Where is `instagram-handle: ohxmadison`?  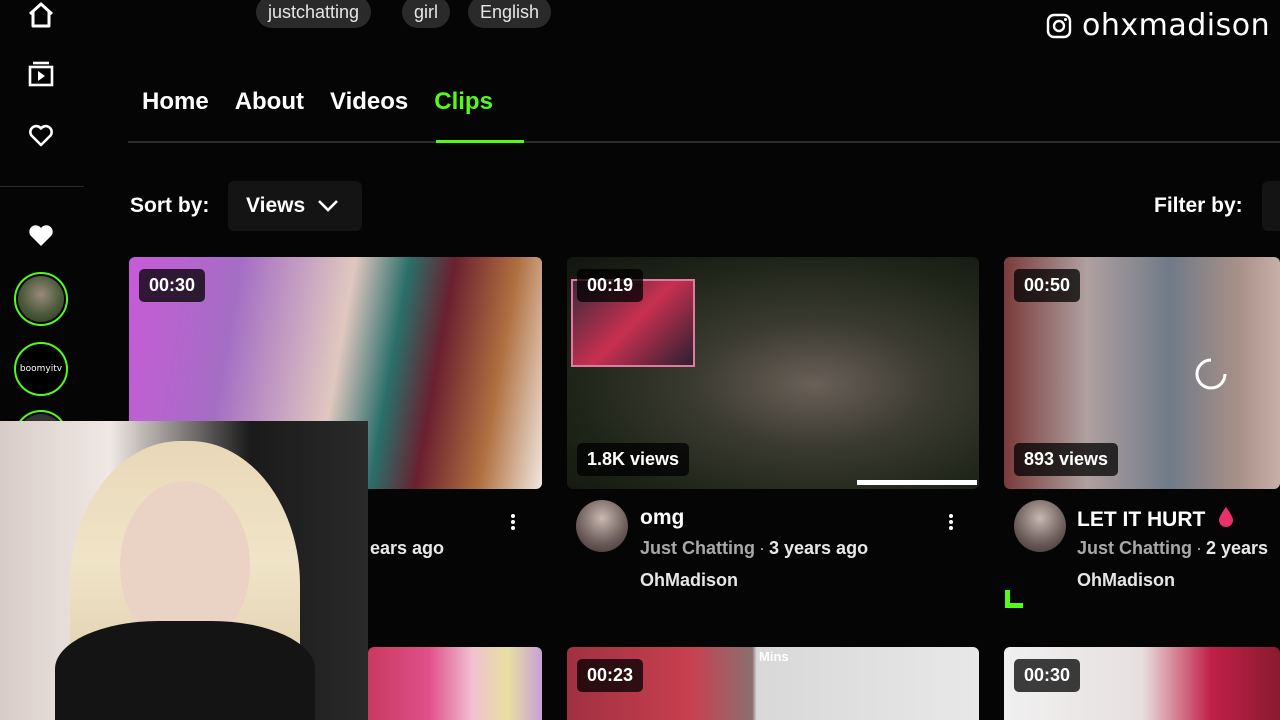 instagram-handle: ohxmadison is located at coordinates (1158, 25).